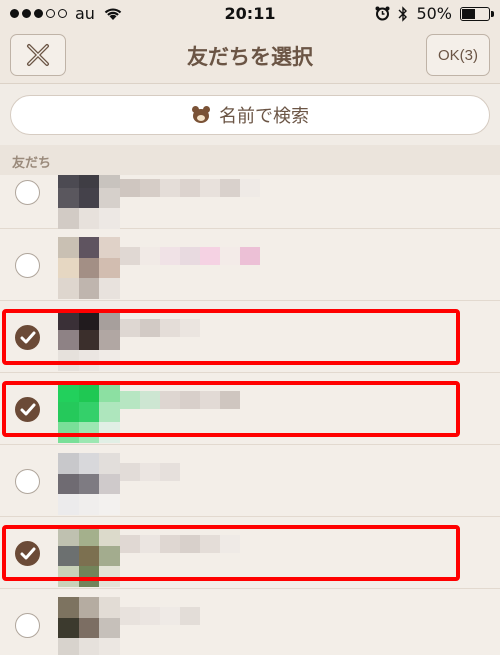 This screenshot has height=655, width=500. What do you see at coordinates (201, 115) in the screenshot?
I see `bear-icon` at bounding box center [201, 115].